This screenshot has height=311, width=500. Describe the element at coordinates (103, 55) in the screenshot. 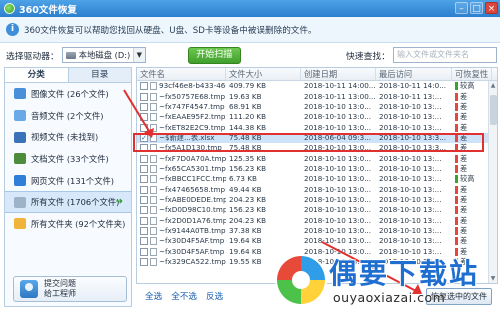

I see `drive-select: 本地磁盘 (D:) ▼` at that location.